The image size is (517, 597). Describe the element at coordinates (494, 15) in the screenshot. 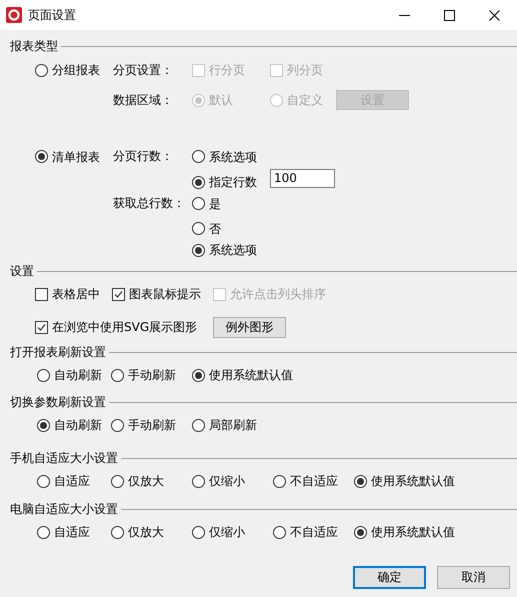

I see `close-icon` at that location.